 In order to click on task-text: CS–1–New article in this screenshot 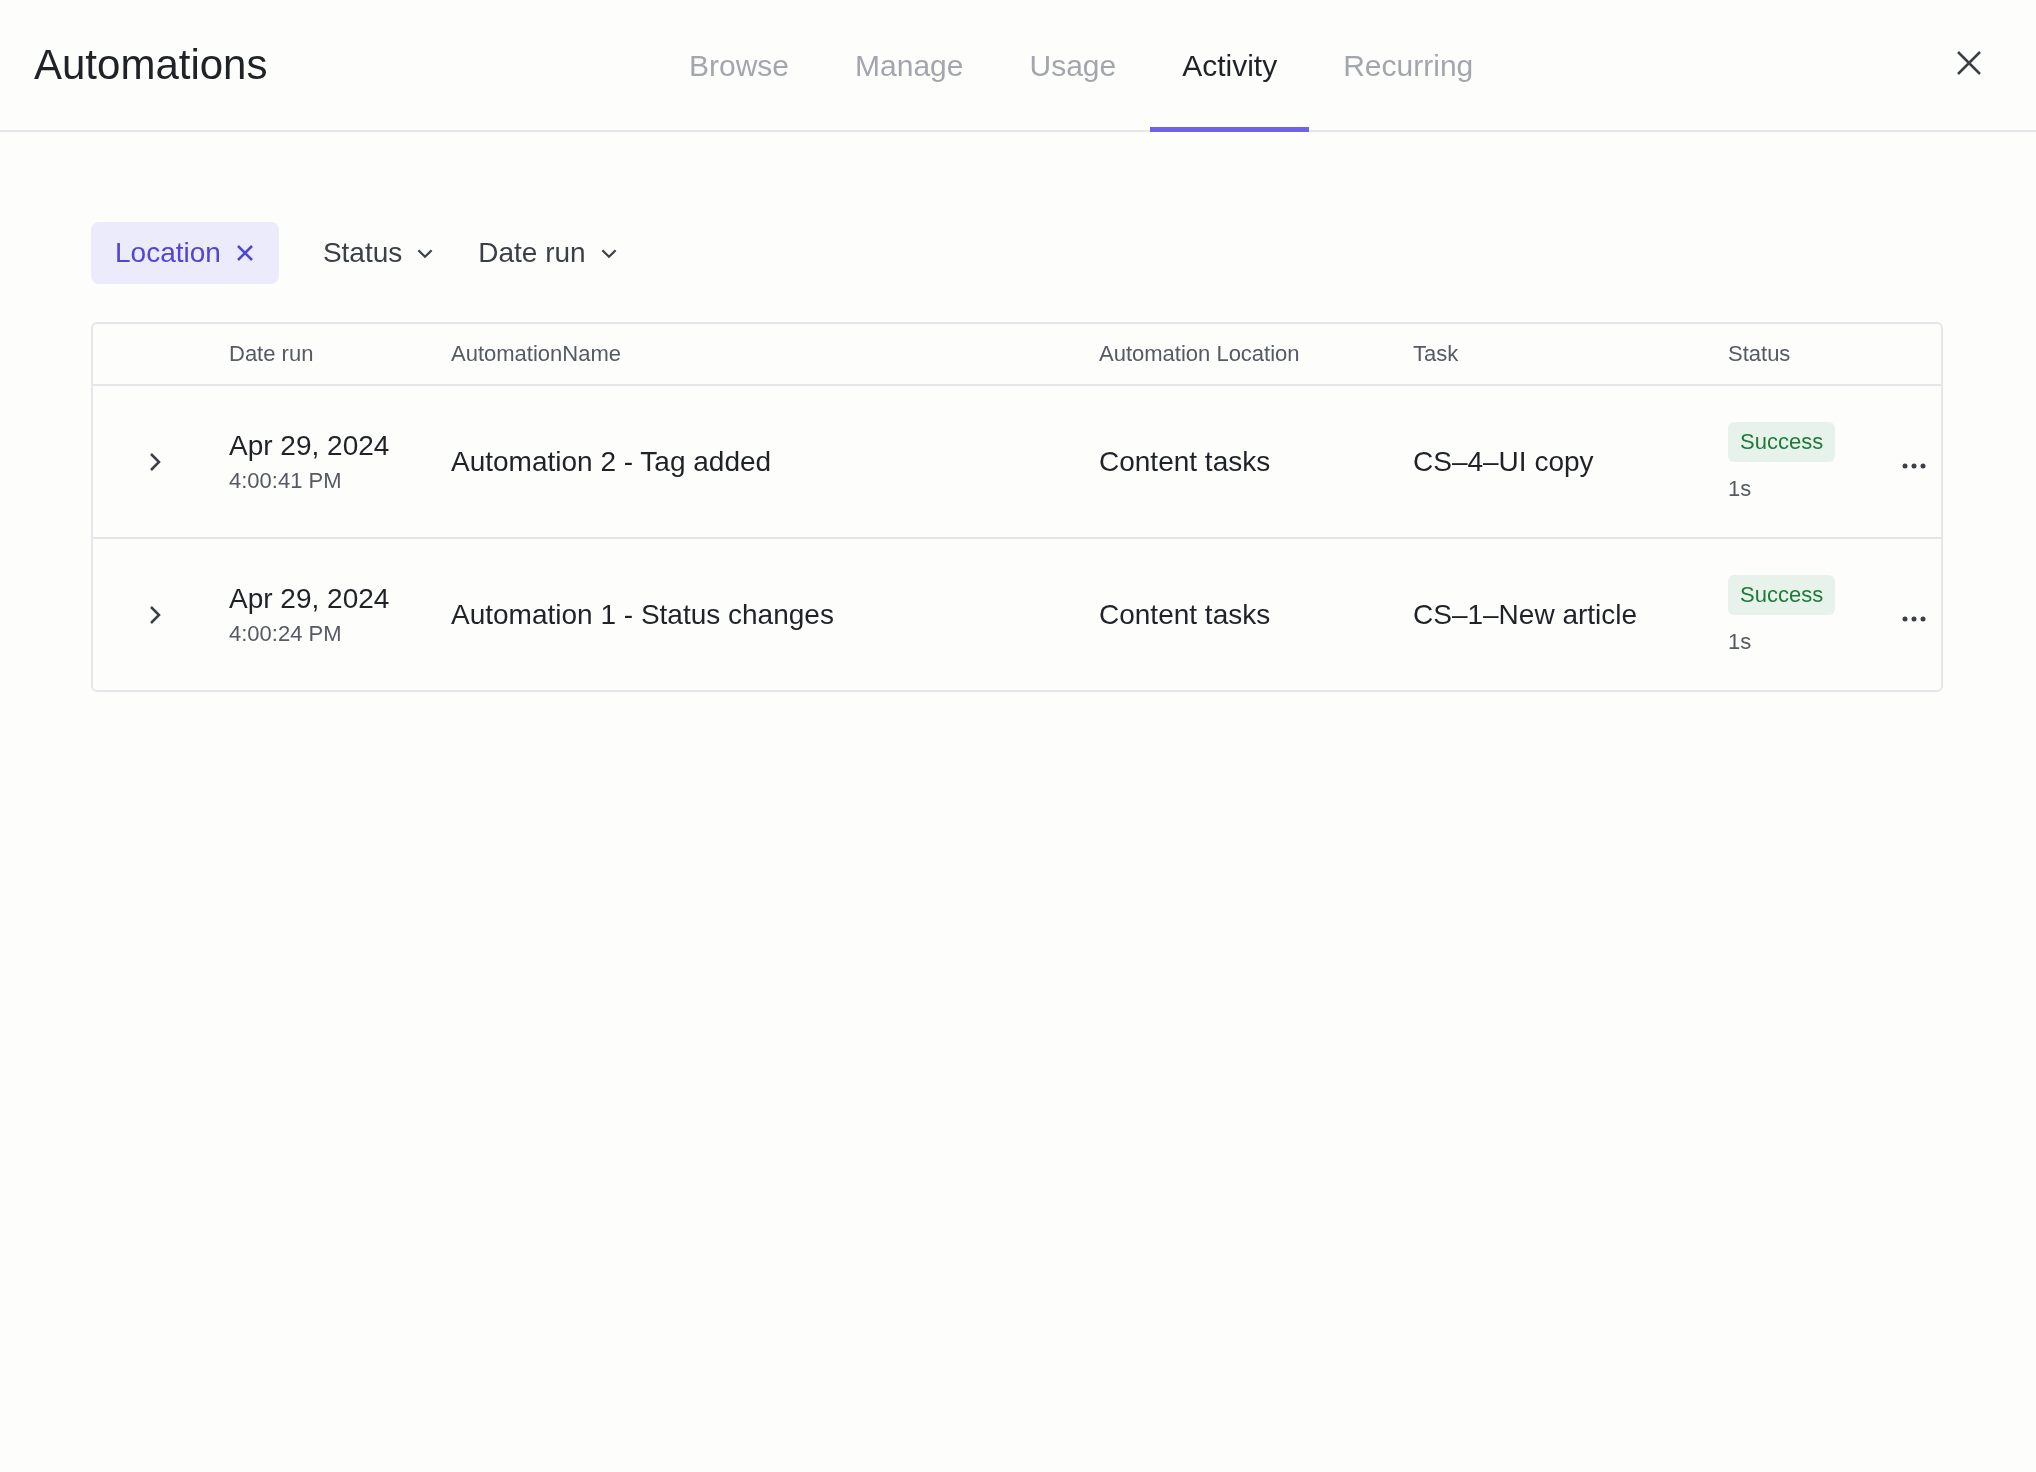, I will do `click(1526, 614)`.